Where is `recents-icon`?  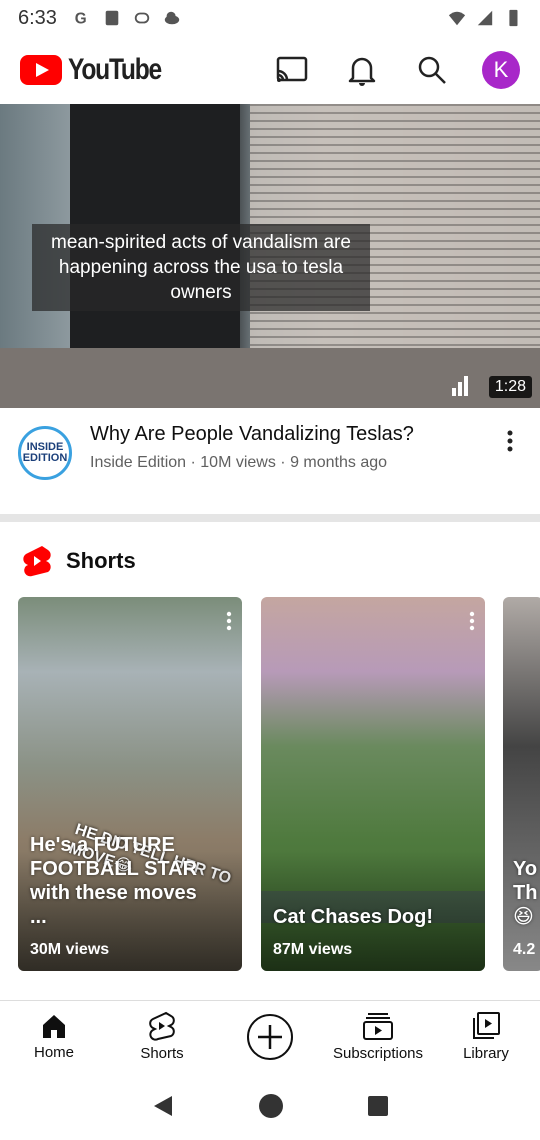
recents-icon is located at coordinates (378, 1106).